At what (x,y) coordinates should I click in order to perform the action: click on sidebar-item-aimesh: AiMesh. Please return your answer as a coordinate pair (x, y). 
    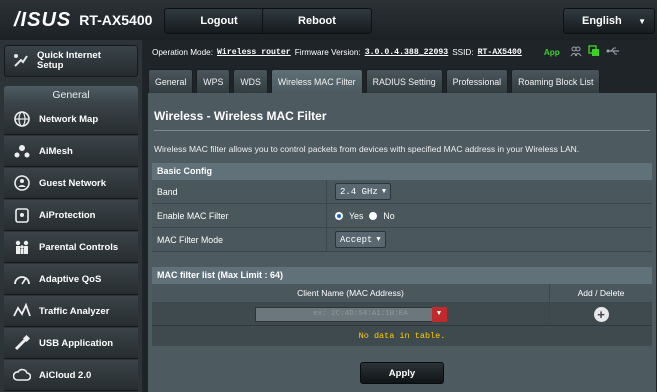
    Looking at the image, I should click on (71, 151).